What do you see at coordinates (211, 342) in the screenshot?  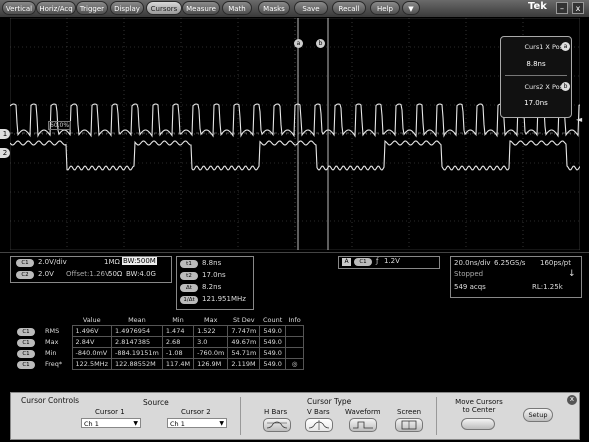 I see `cell: 3.0` at bounding box center [211, 342].